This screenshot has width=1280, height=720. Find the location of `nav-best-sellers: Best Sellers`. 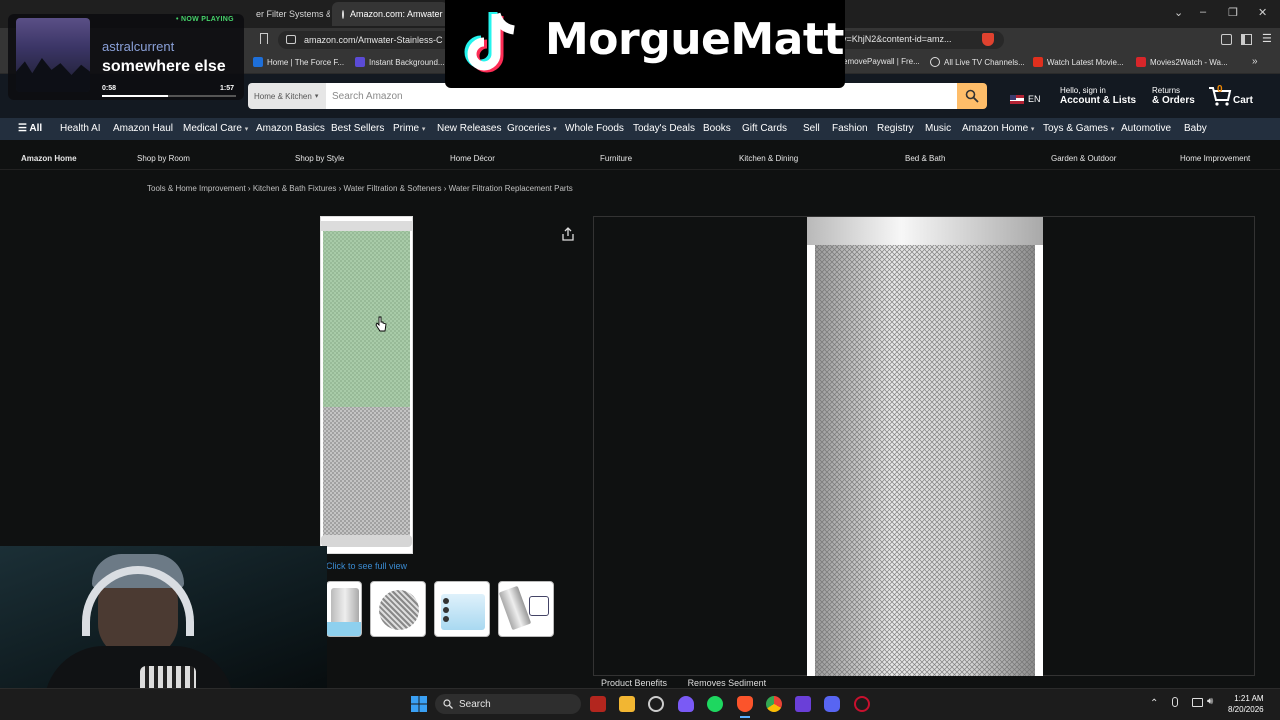

nav-best-sellers: Best Sellers is located at coordinates (357, 128).